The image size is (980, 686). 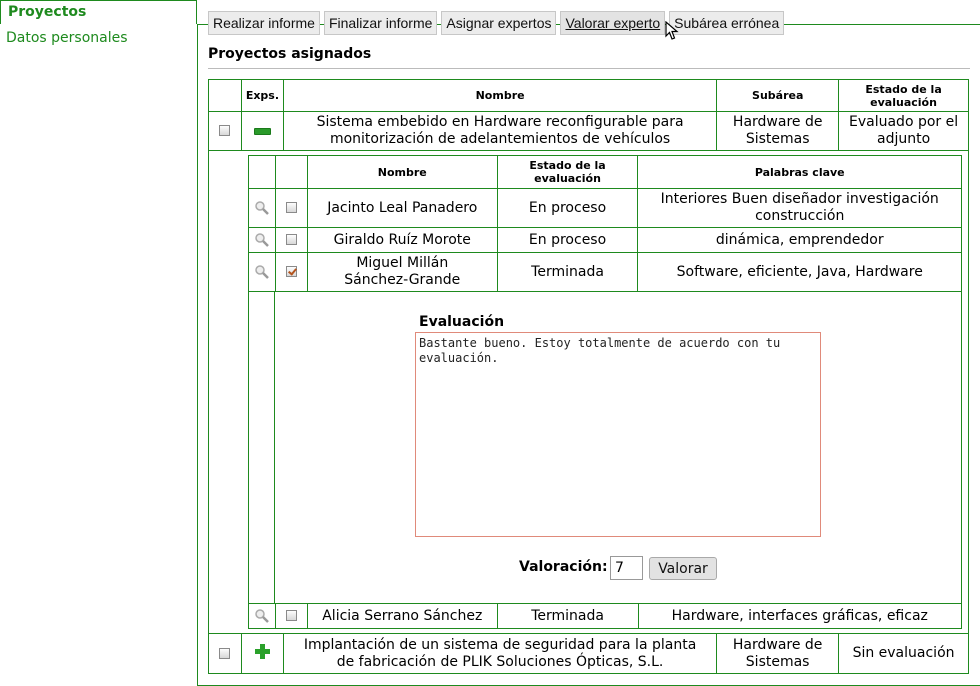 I want to click on expert-name: Giraldo Ruíz Morote, so click(x=402, y=240).